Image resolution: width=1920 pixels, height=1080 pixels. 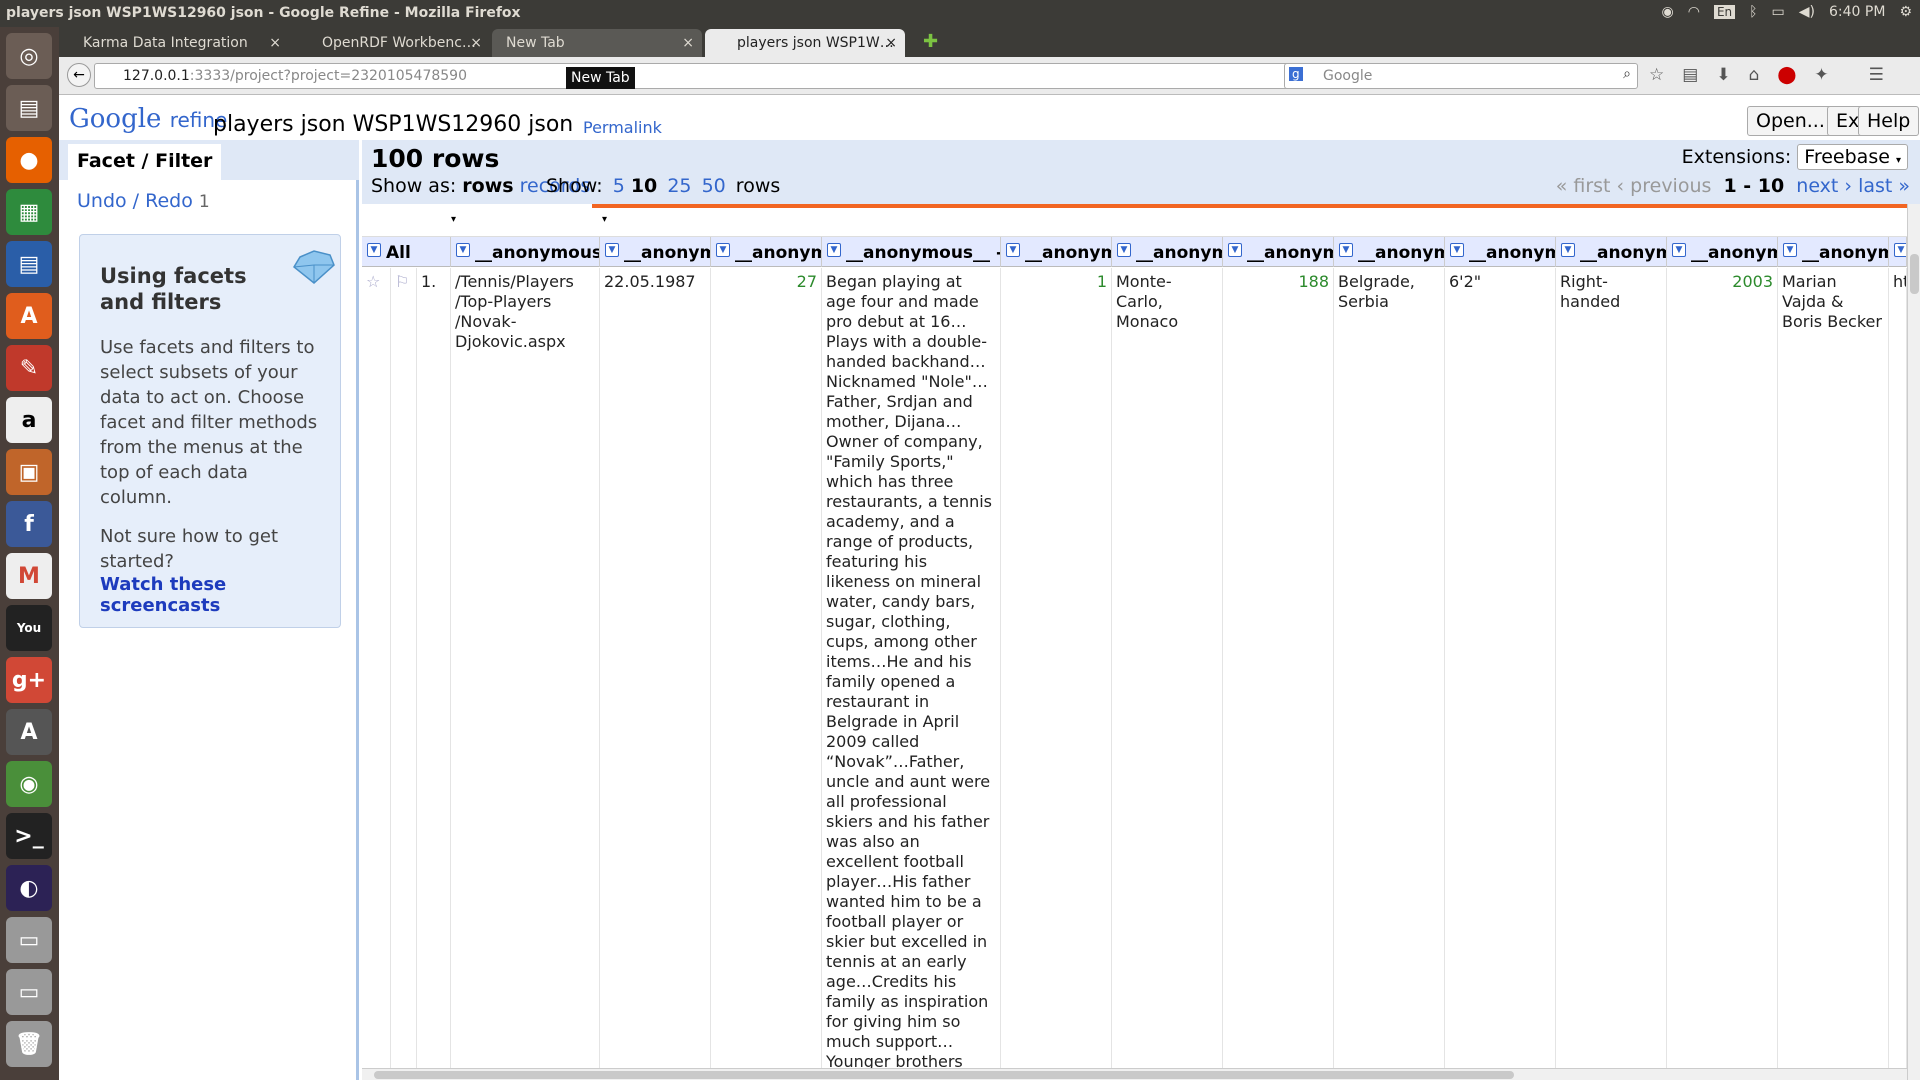 What do you see at coordinates (1778, 12) in the screenshot?
I see `battery-icon: ▭` at bounding box center [1778, 12].